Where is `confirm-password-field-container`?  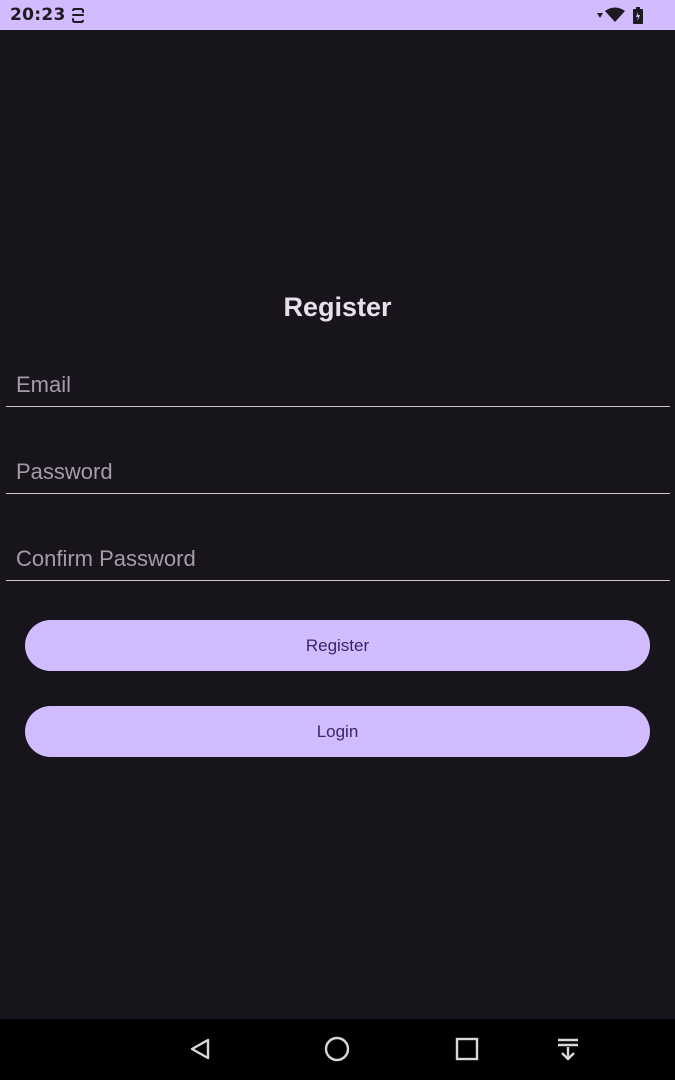 confirm-password-field-container is located at coordinates (338, 559).